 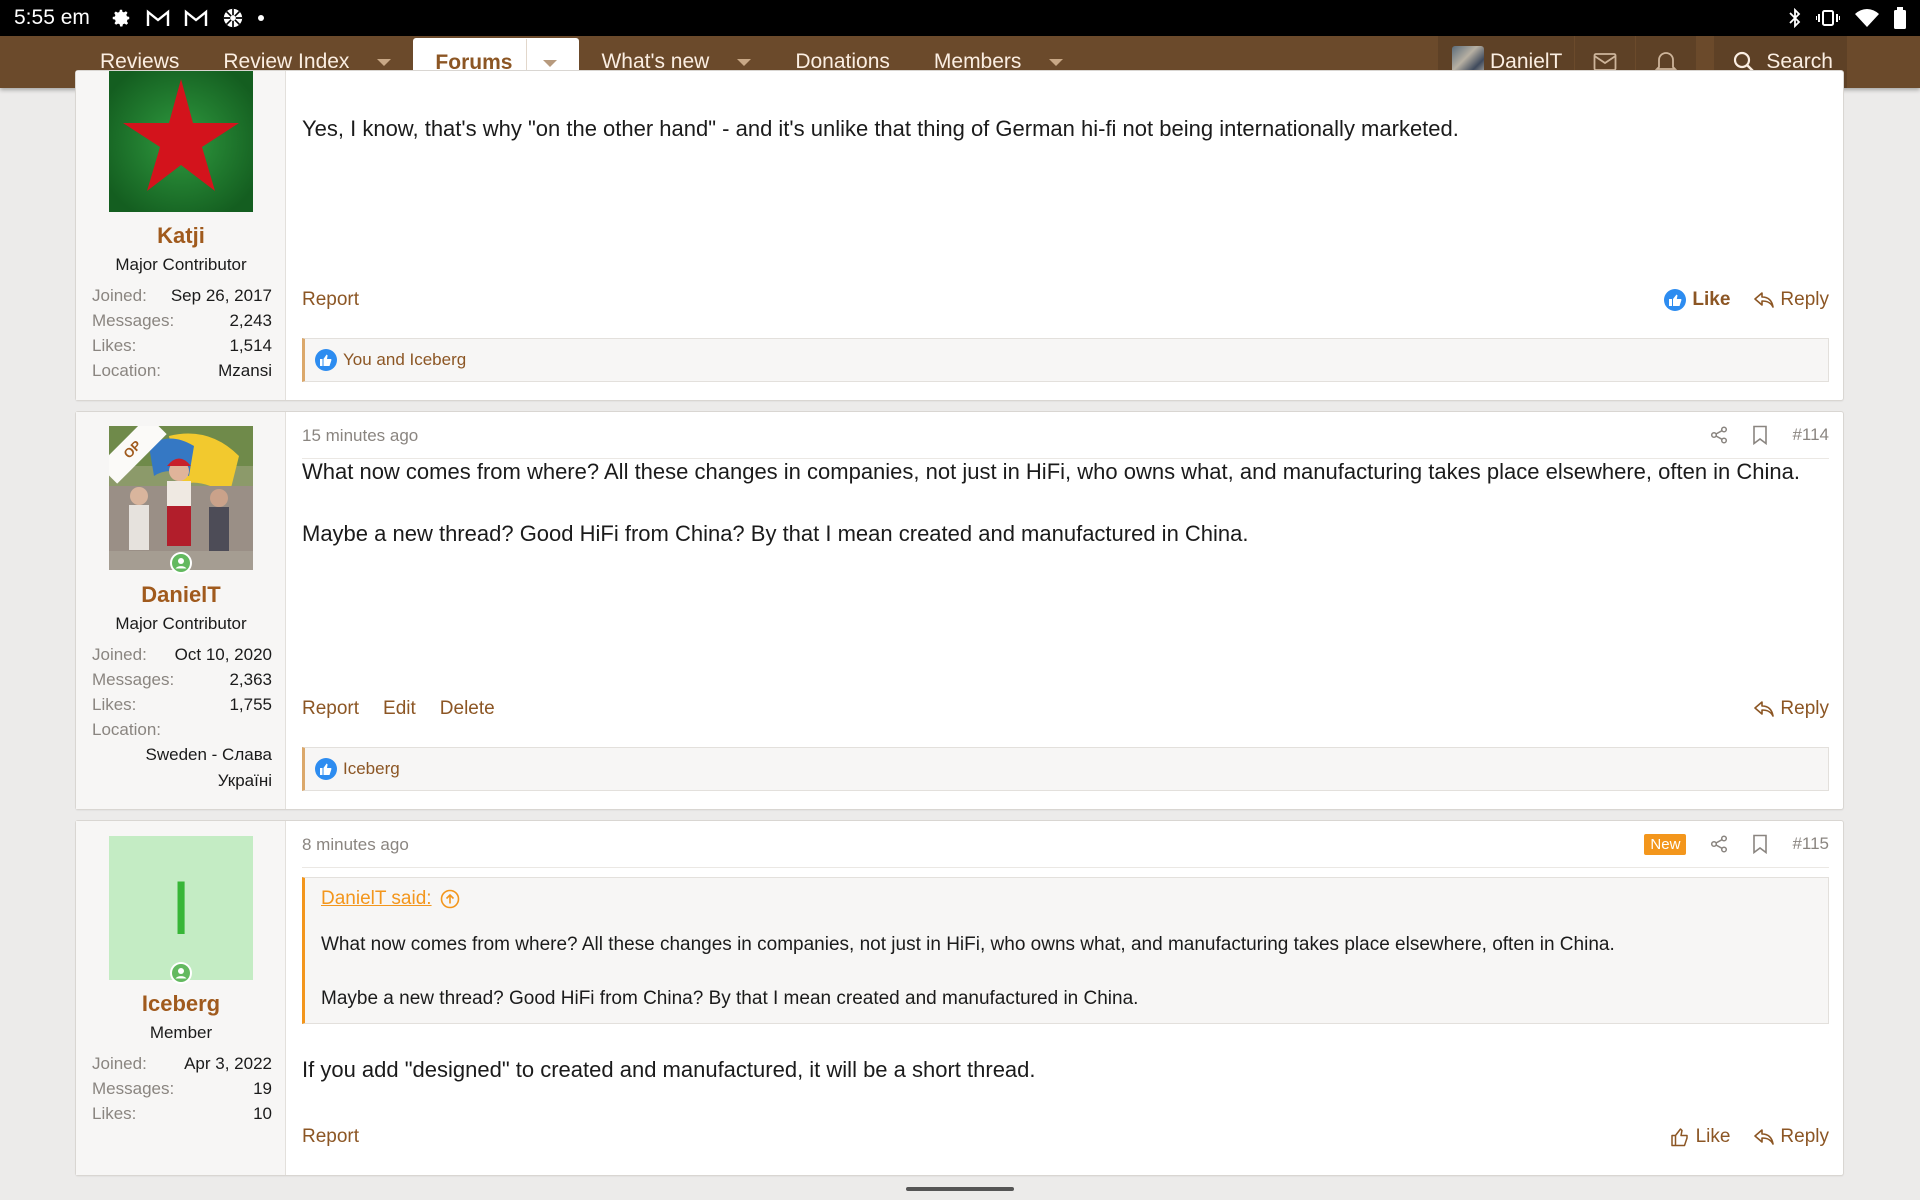 What do you see at coordinates (126, 729) in the screenshot?
I see `stat-label: Location:` at bounding box center [126, 729].